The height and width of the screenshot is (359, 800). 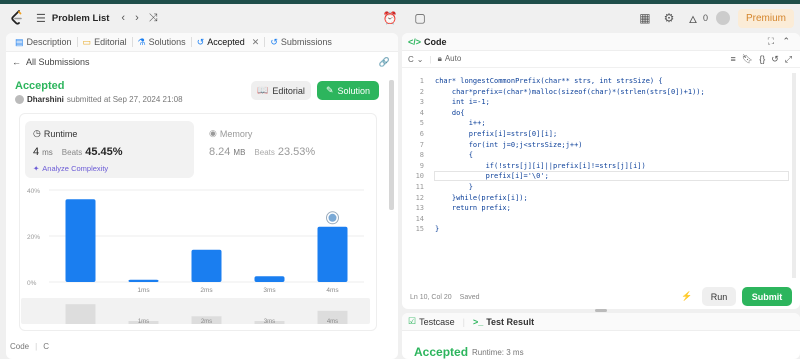 I want to click on bookmark-icon: 🔖︎, so click(x=747, y=59).